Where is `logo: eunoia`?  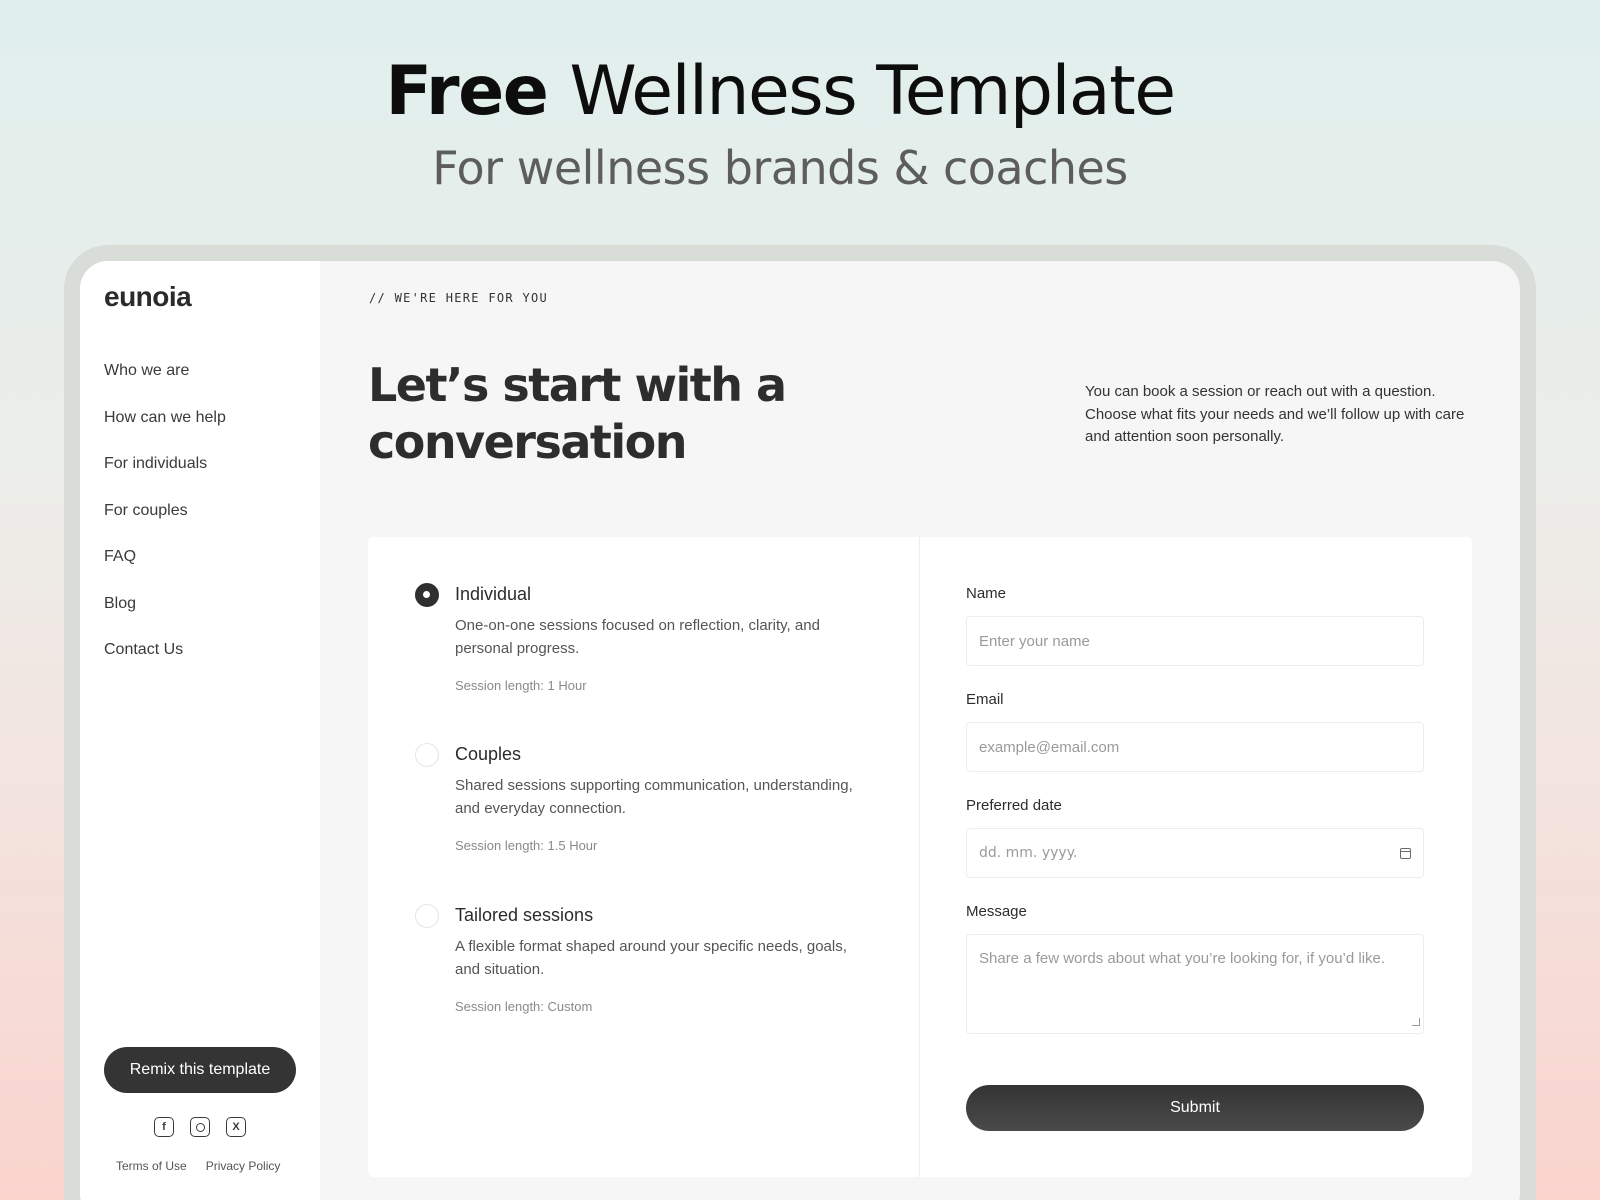 logo: eunoia is located at coordinates (148, 297).